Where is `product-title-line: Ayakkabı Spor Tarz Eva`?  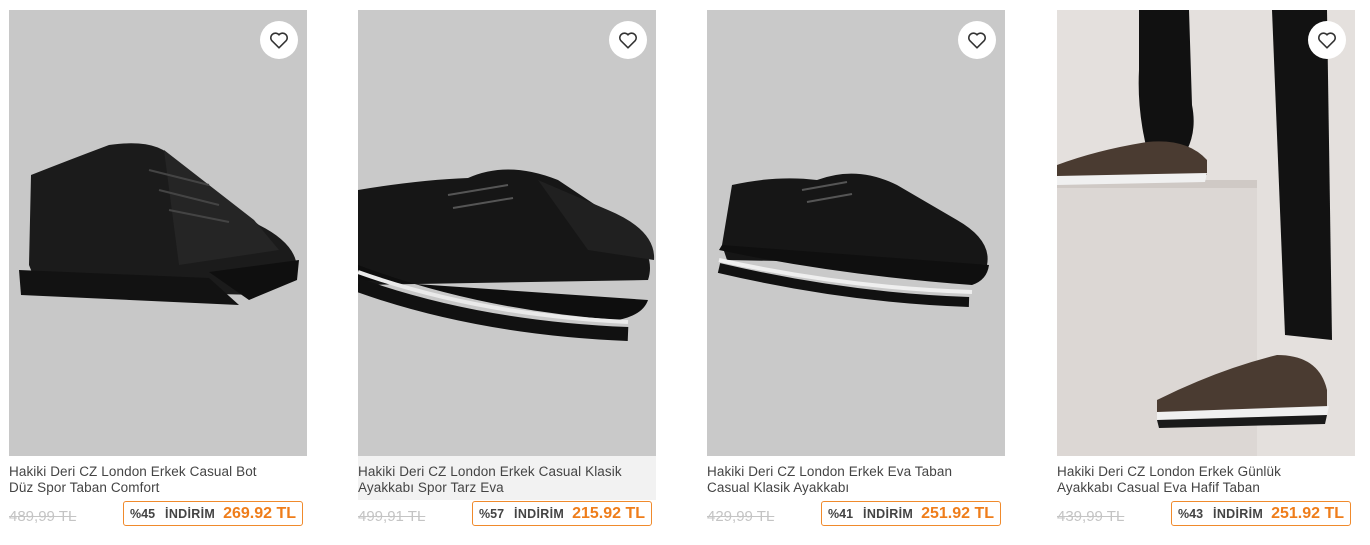 product-title-line: Ayakkabı Spor Tarz Eva is located at coordinates (431, 487).